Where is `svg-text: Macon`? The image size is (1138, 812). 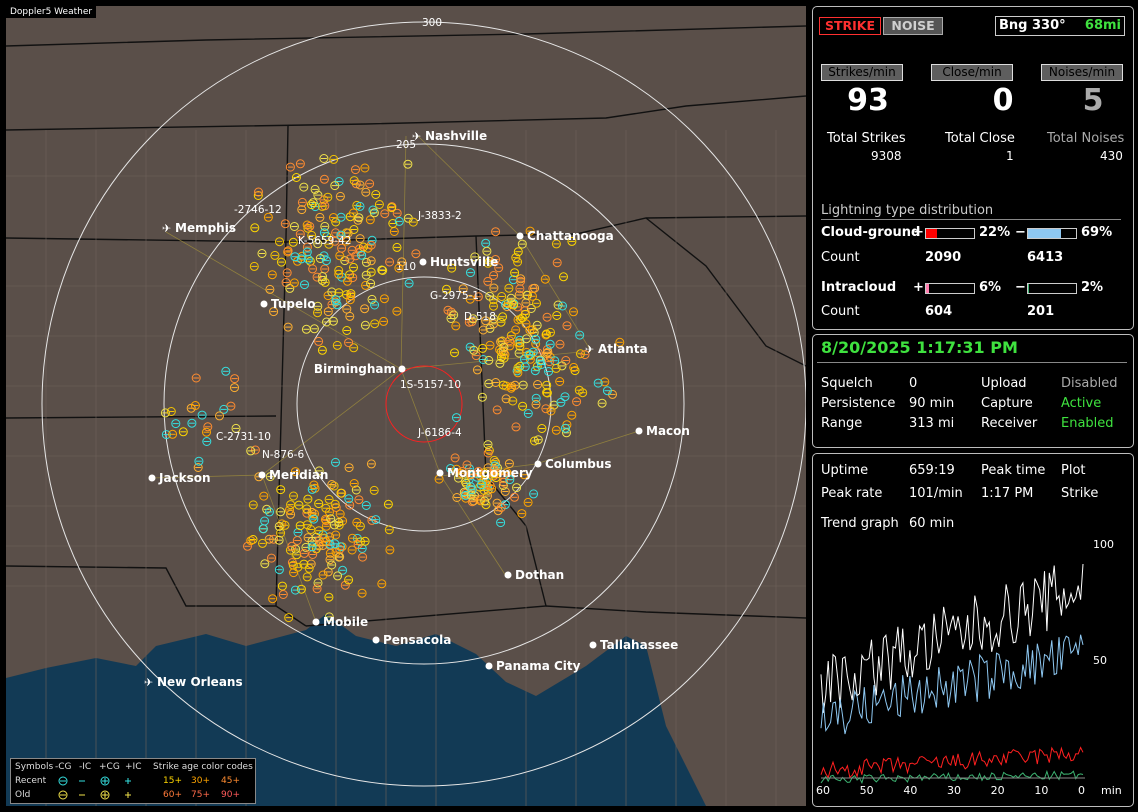
svg-text: Macon is located at coordinates (668, 431).